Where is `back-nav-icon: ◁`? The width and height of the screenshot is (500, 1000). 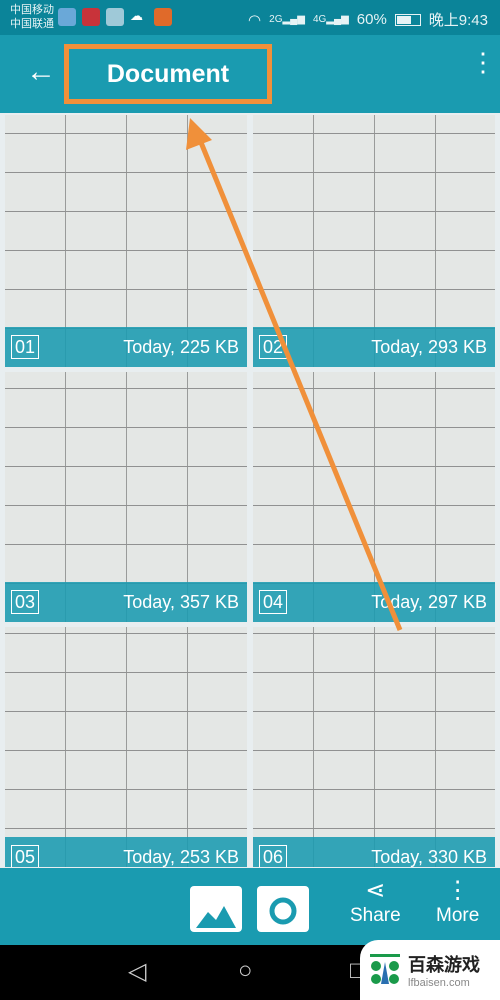 back-nav-icon: ◁ is located at coordinates (137, 971).